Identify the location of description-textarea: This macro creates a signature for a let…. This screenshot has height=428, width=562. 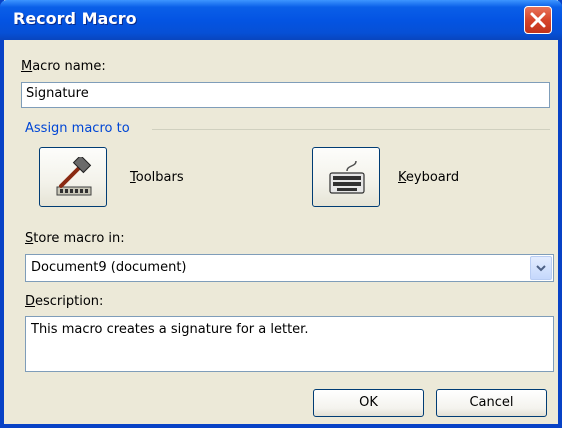
(289, 344).